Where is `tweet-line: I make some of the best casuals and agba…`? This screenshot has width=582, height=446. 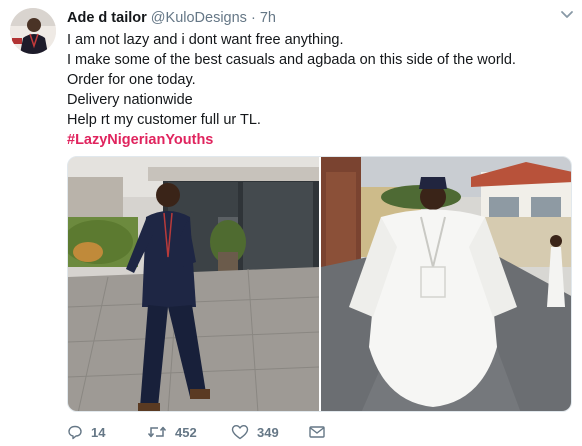
tweet-line: I make some of the best casuals and agba… is located at coordinates (291, 60).